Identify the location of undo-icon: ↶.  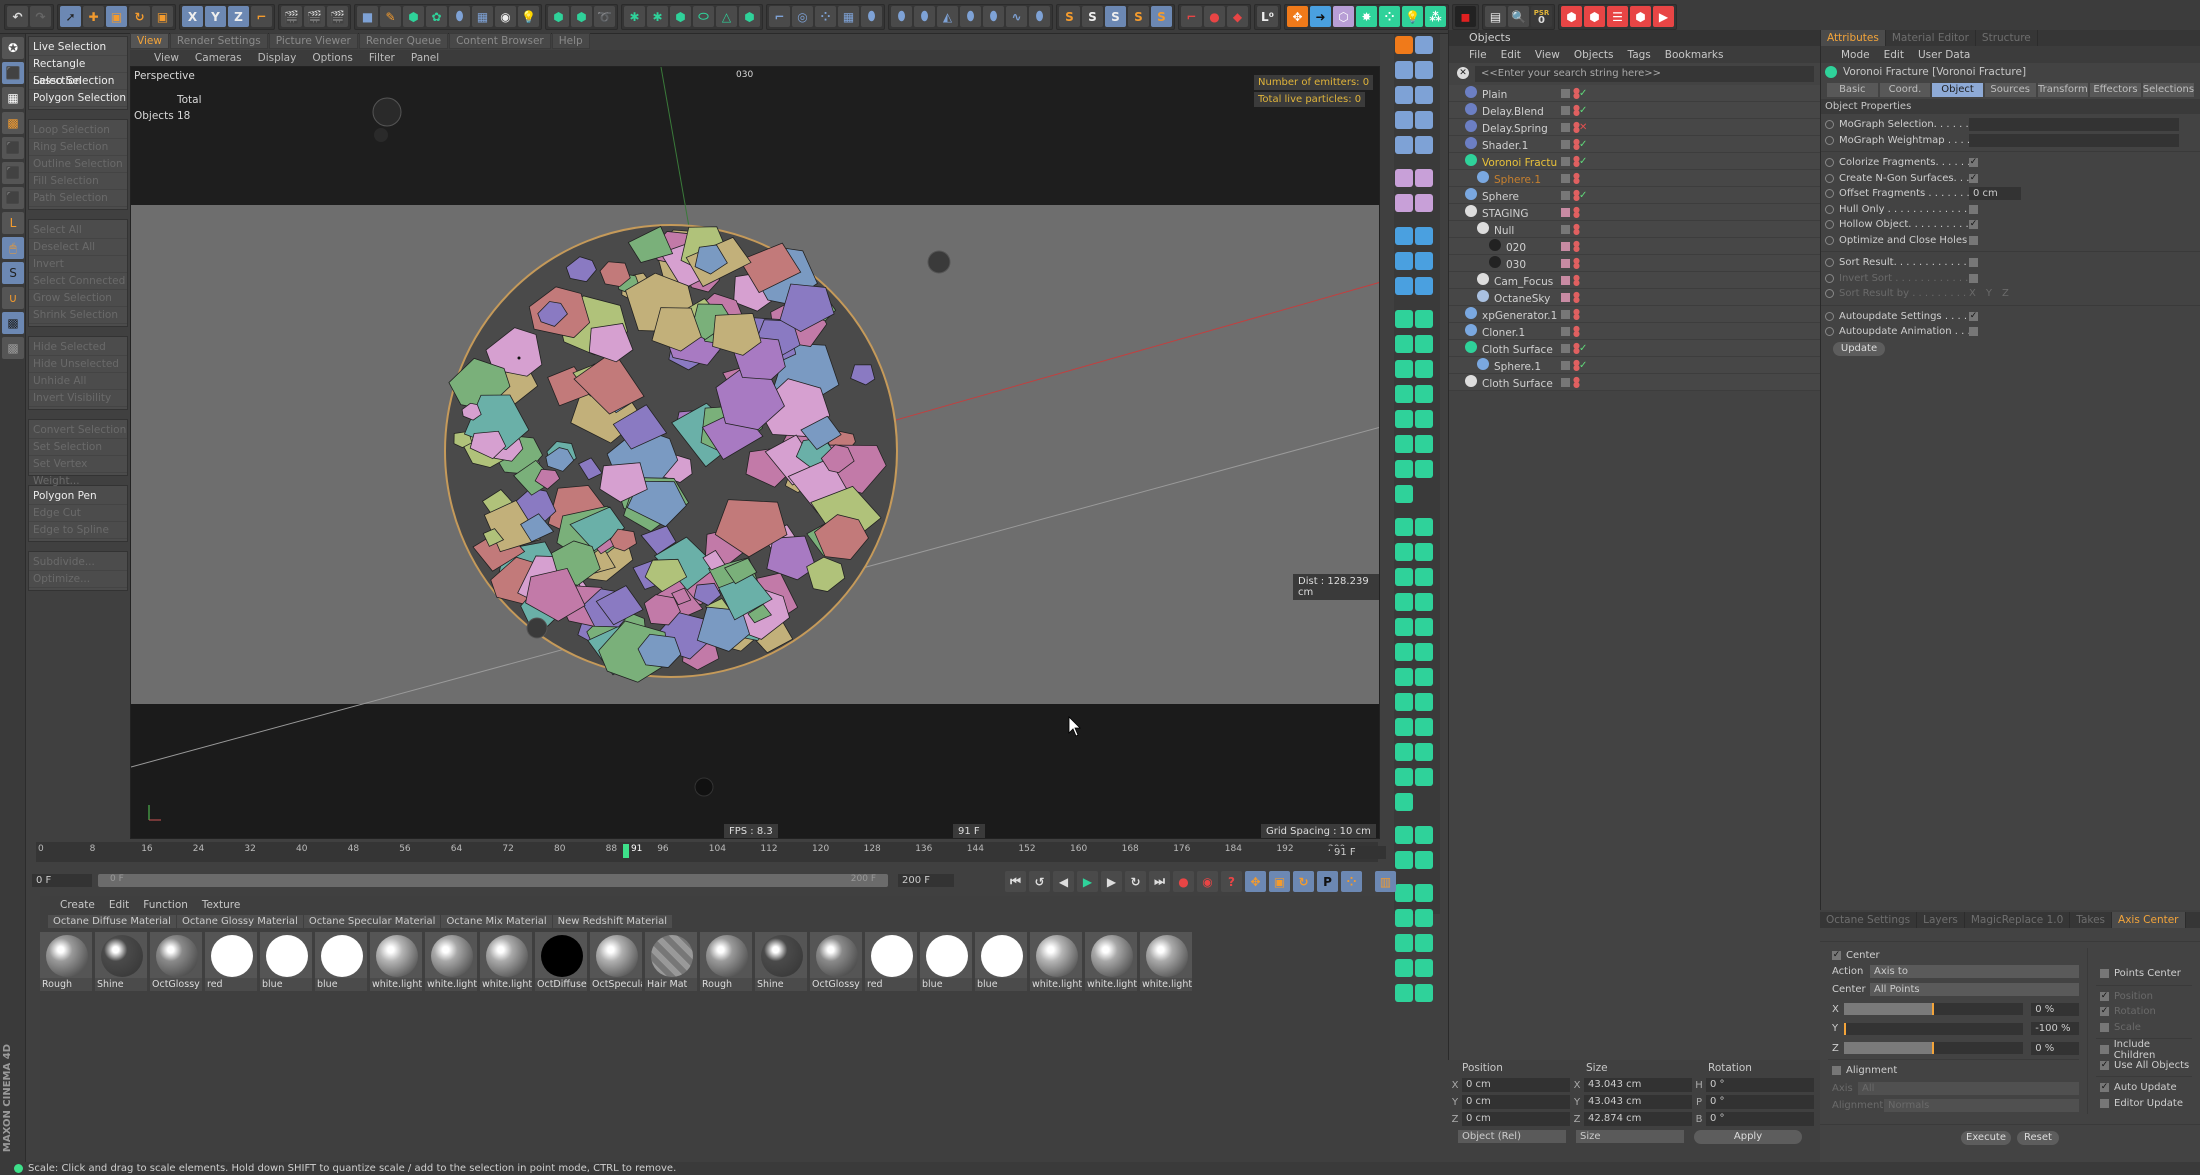
(17, 16).